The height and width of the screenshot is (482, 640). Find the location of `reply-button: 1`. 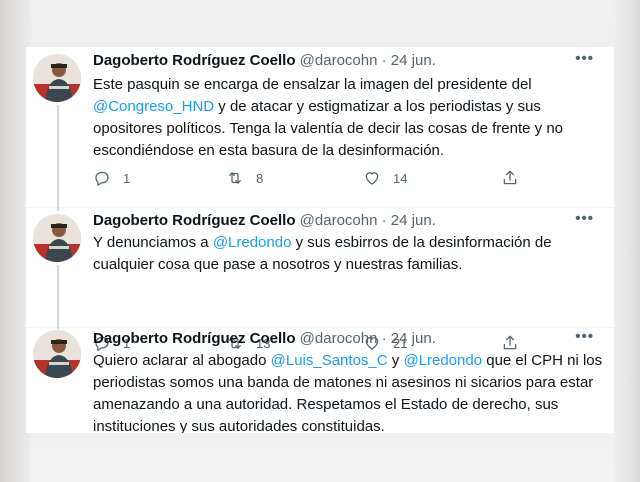

reply-button: 1 is located at coordinates (111, 178).